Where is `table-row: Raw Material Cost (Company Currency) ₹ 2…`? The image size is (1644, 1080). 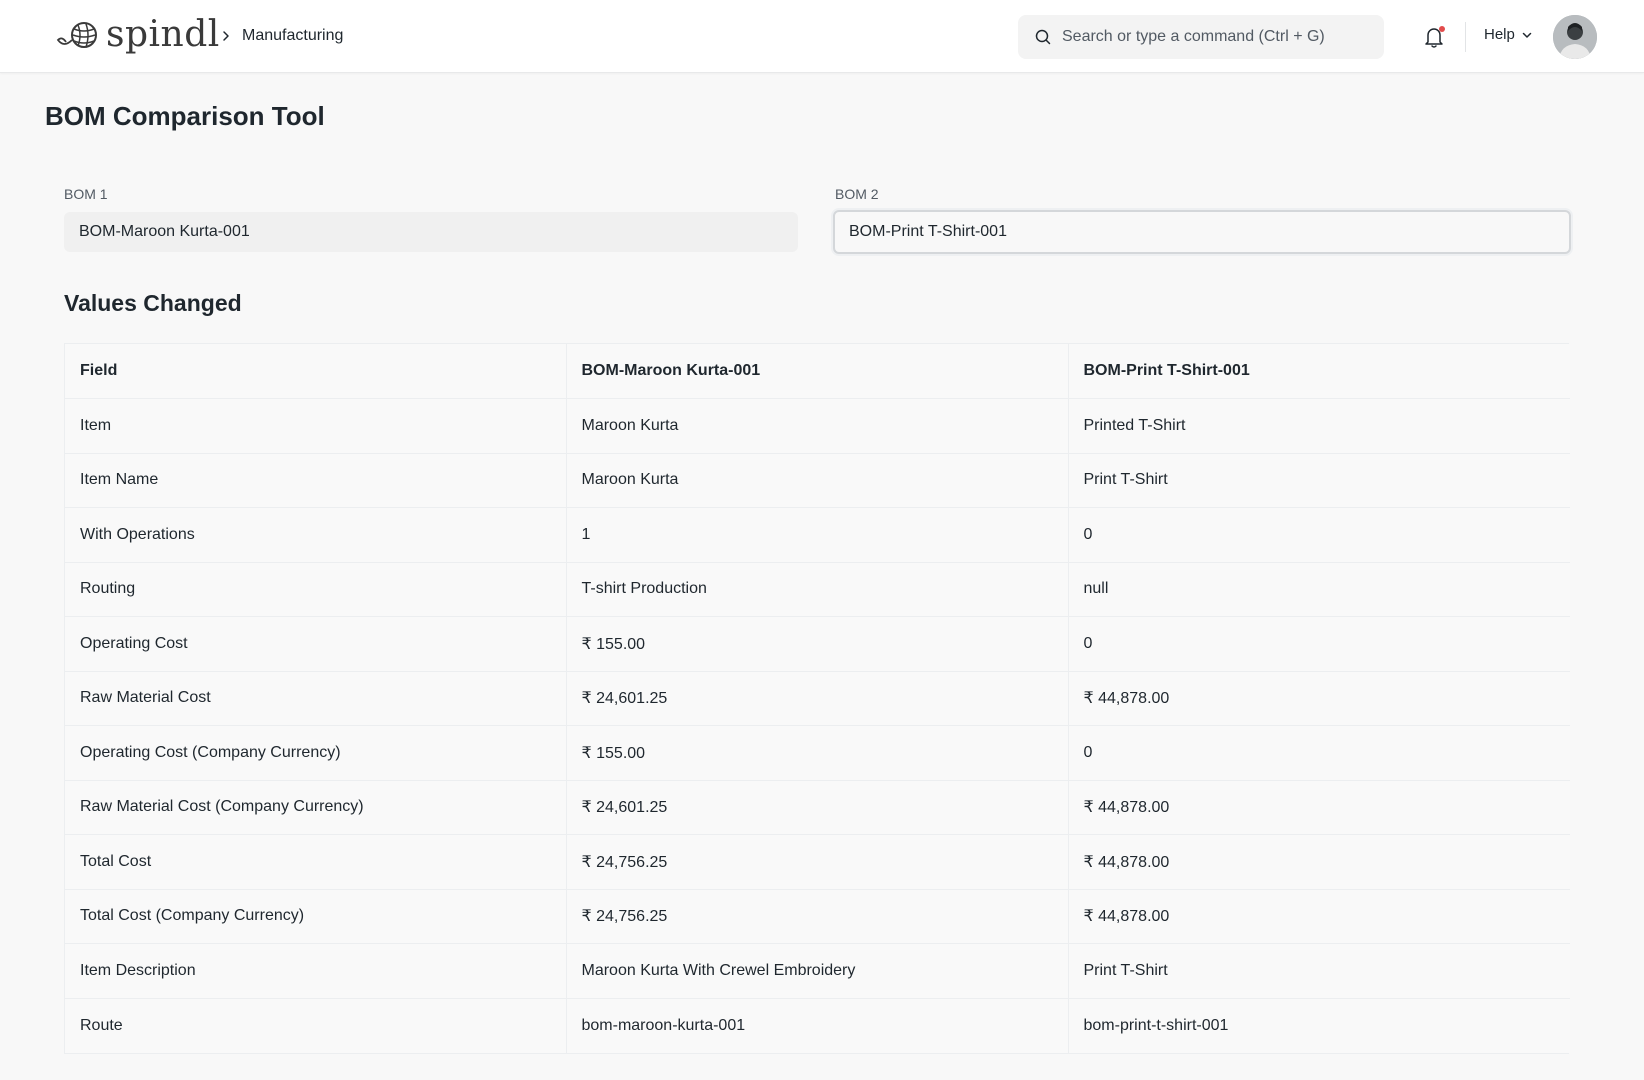
table-row: Raw Material Cost (Company Currency) ₹ 2… is located at coordinates (817, 807).